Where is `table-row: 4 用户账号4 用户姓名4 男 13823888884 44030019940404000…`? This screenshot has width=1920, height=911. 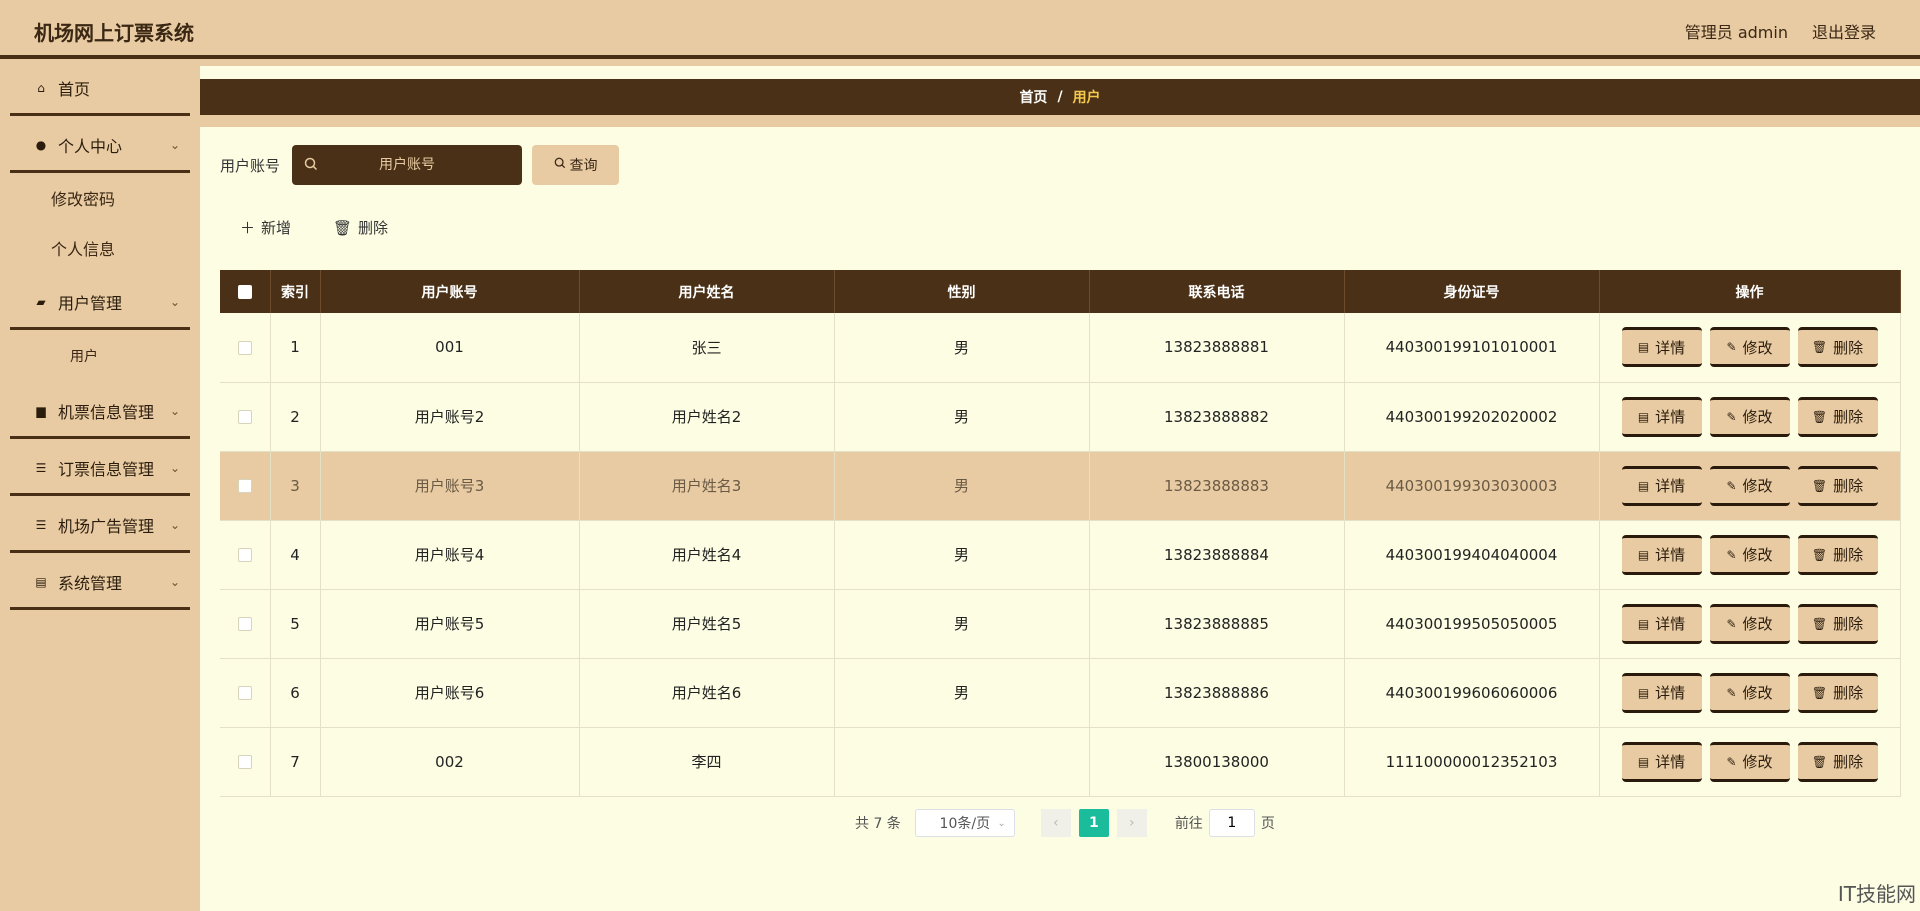 table-row: 4 用户账号4 用户姓名4 男 13823888884 44030019940404000… is located at coordinates (1060, 555).